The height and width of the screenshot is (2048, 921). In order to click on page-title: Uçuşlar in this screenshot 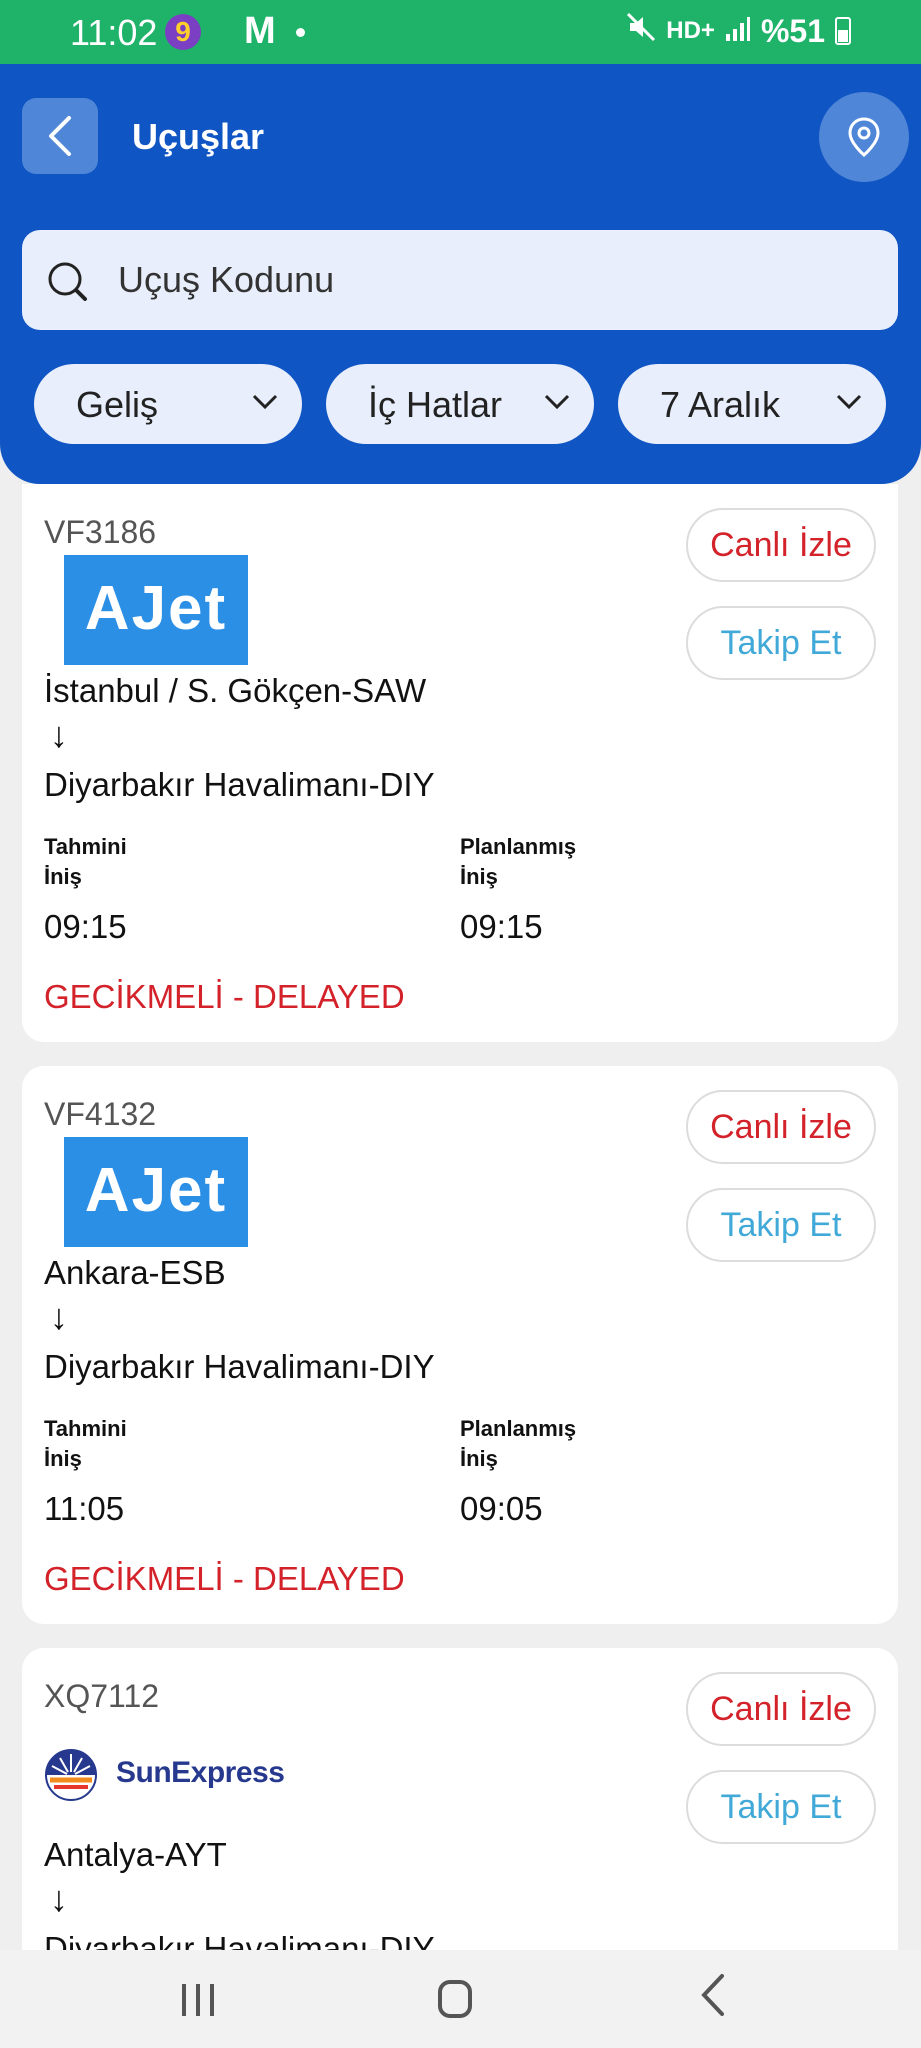, I will do `click(198, 136)`.